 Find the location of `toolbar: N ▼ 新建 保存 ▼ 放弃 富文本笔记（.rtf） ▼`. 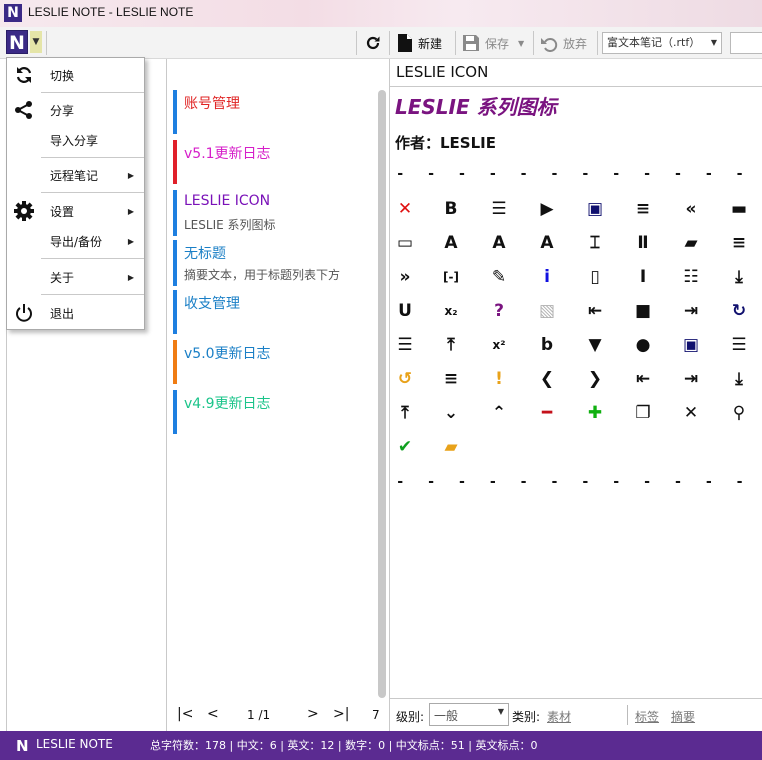

toolbar: N ▼ 新建 保存 ▼ 放弃 富文本笔记（.rtf） ▼ is located at coordinates (381, 43).